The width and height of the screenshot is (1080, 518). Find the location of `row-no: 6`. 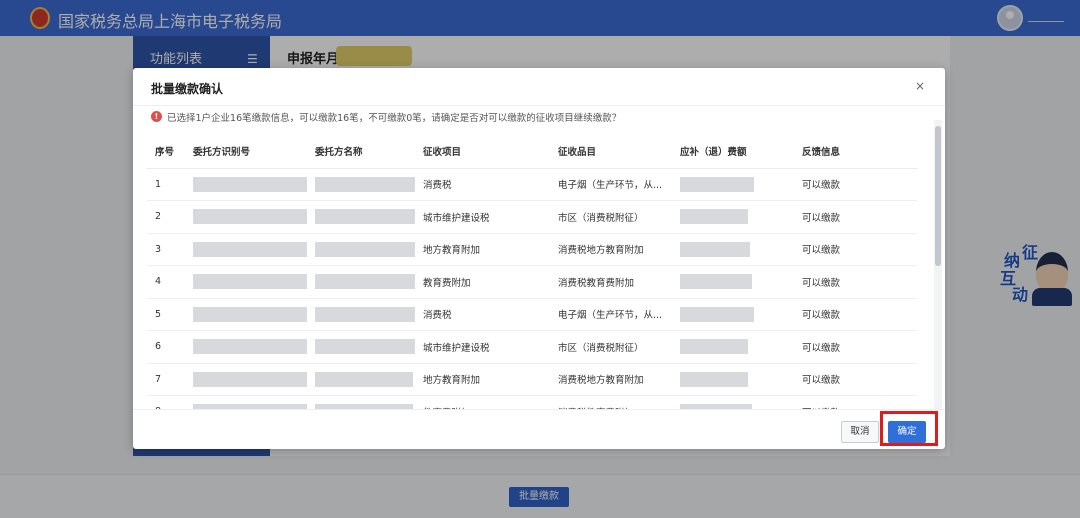

row-no: 6 is located at coordinates (166, 347).